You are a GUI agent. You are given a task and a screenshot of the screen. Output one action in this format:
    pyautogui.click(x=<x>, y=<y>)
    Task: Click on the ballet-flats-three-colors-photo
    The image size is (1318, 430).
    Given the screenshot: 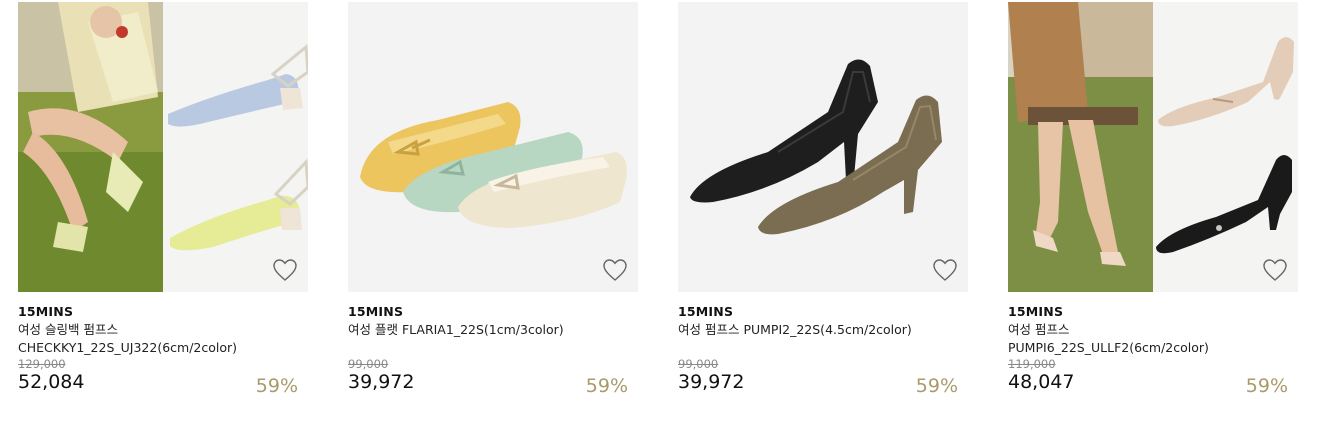 What is the action you would take?
    pyautogui.click(x=493, y=147)
    